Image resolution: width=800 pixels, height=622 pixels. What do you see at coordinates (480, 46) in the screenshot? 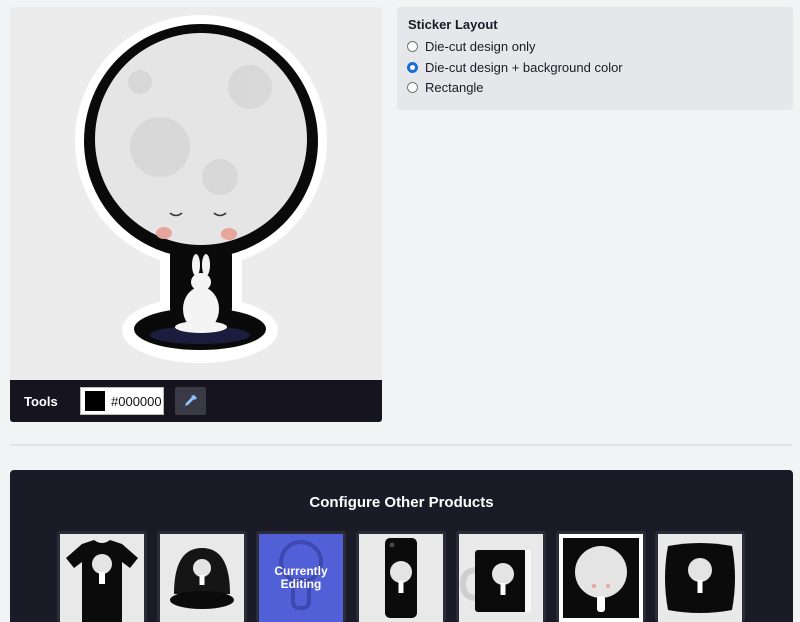
I see `layout-option-label: Die-cut design only` at bounding box center [480, 46].